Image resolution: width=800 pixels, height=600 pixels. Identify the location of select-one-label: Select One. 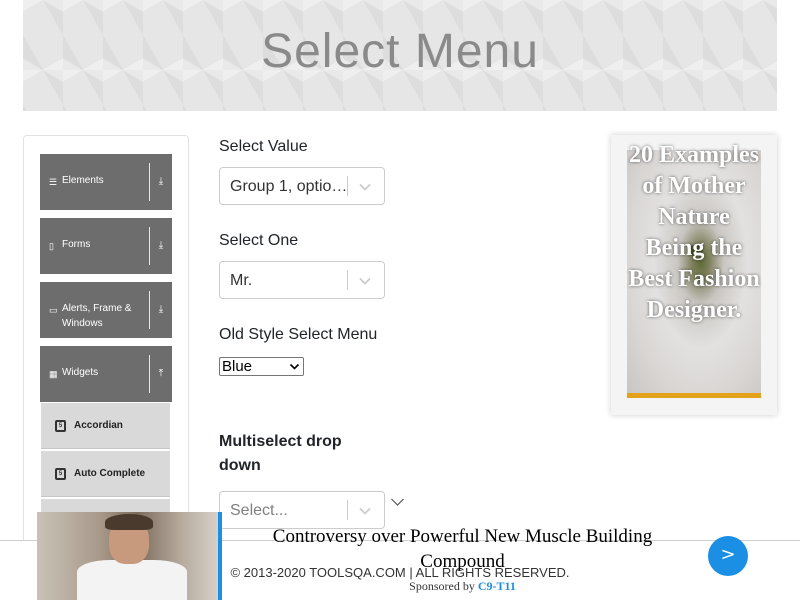
(259, 240).